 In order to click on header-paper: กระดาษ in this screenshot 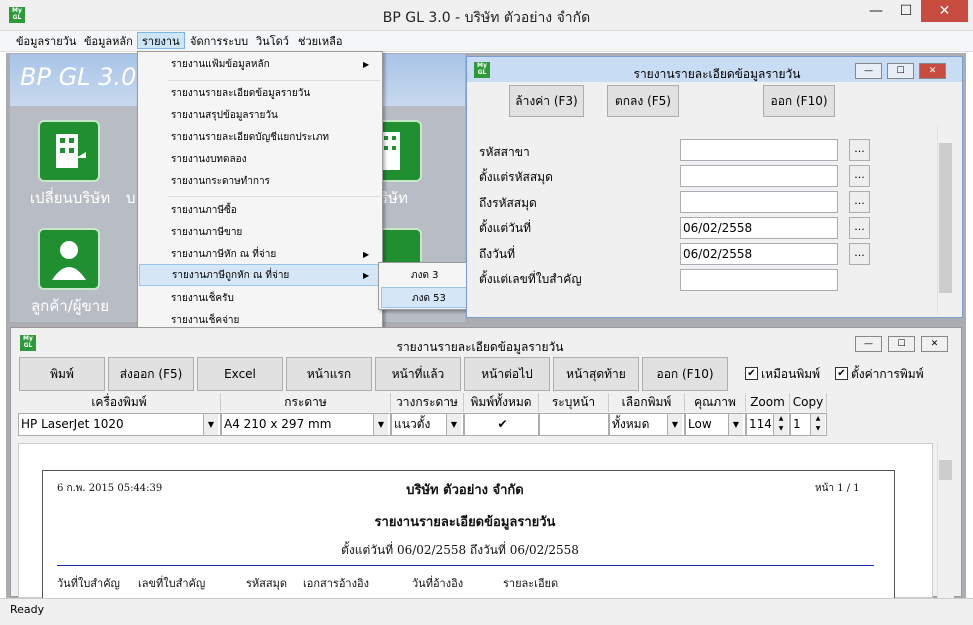, I will do `click(306, 402)`.